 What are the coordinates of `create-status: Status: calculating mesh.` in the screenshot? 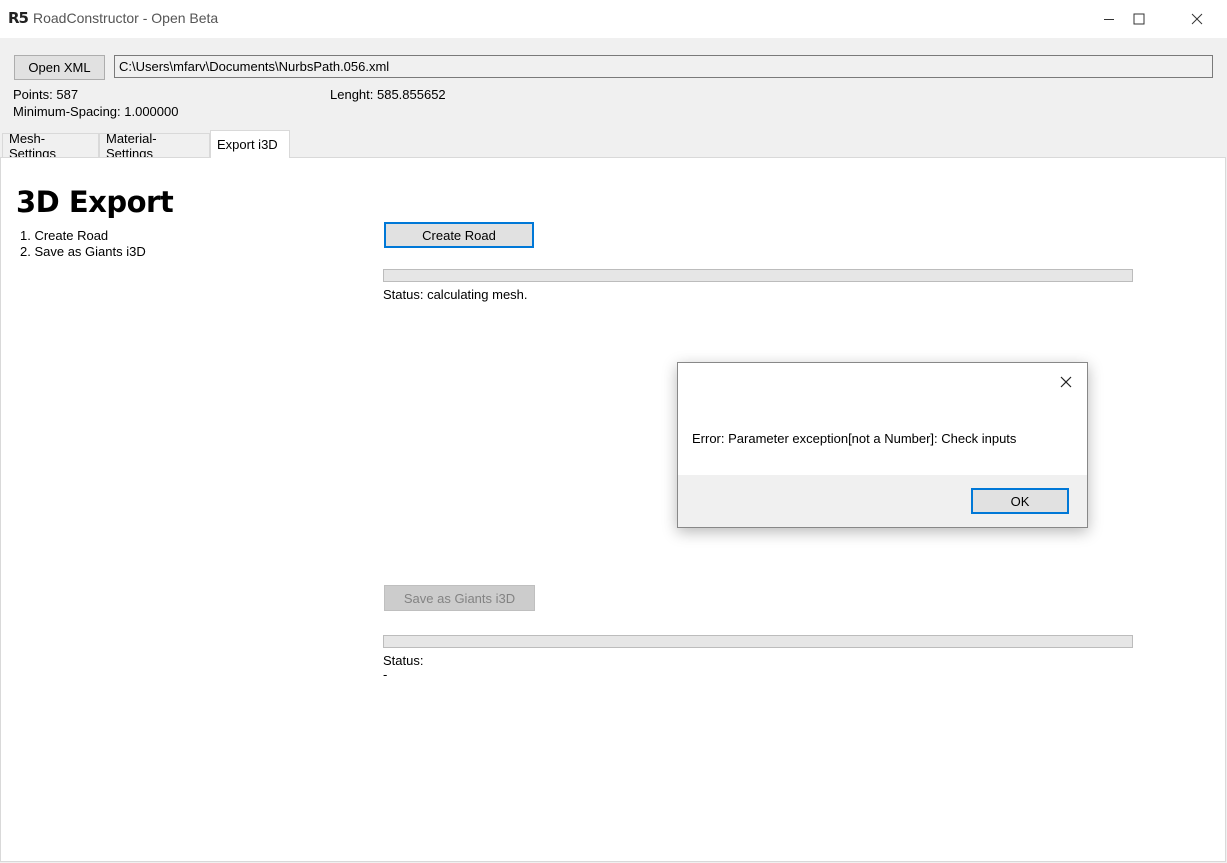 It's located at (455, 294).